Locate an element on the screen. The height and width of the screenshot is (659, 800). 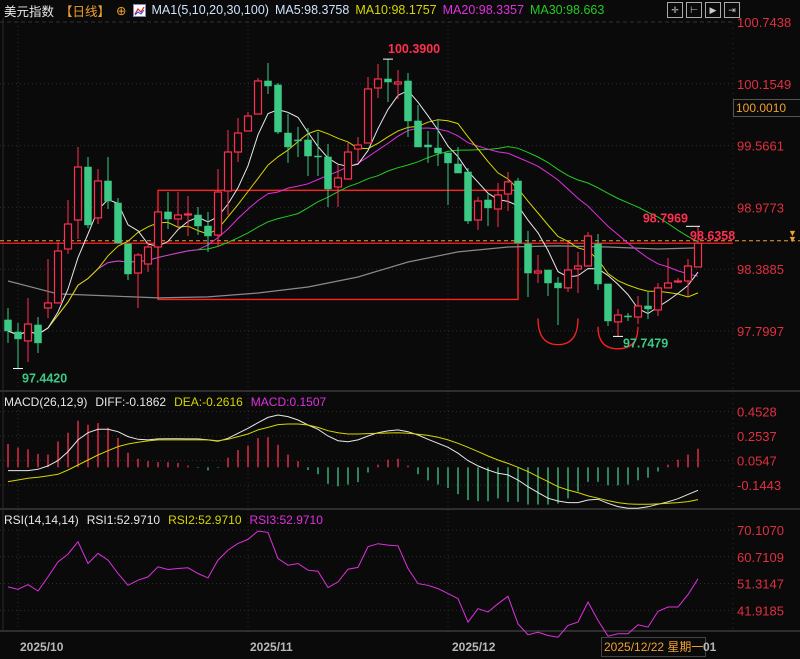
price-annotation-label: 97.7479 is located at coordinates (645, 343).